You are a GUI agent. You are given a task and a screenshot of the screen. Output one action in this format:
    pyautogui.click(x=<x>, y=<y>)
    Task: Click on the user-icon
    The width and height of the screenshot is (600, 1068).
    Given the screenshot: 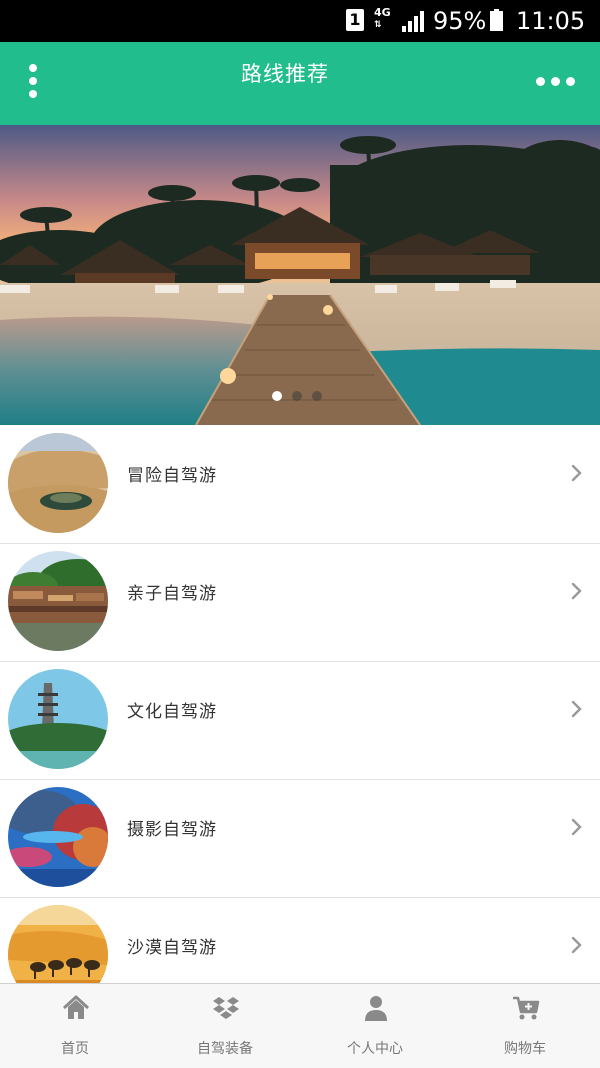 What is the action you would take?
    pyautogui.click(x=376, y=1008)
    